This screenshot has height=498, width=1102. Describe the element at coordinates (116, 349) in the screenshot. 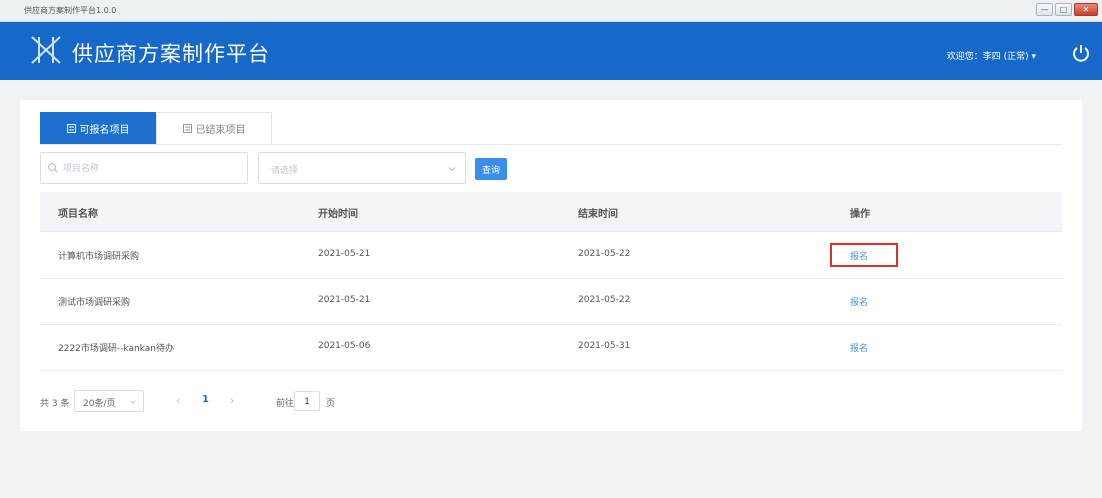

I see `cell-project-name: 2222市场调研--kankan待办` at that location.